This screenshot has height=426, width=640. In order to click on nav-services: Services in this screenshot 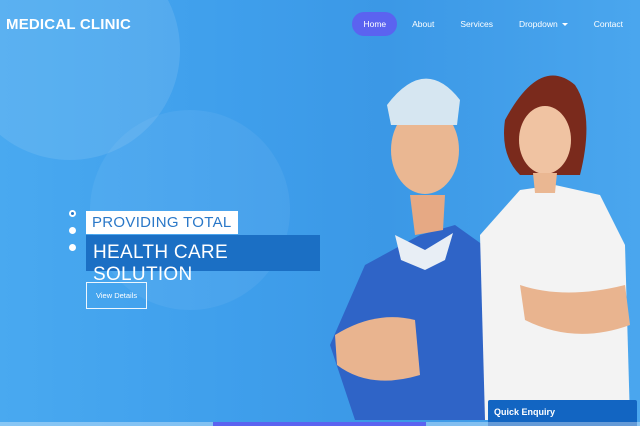, I will do `click(476, 24)`.